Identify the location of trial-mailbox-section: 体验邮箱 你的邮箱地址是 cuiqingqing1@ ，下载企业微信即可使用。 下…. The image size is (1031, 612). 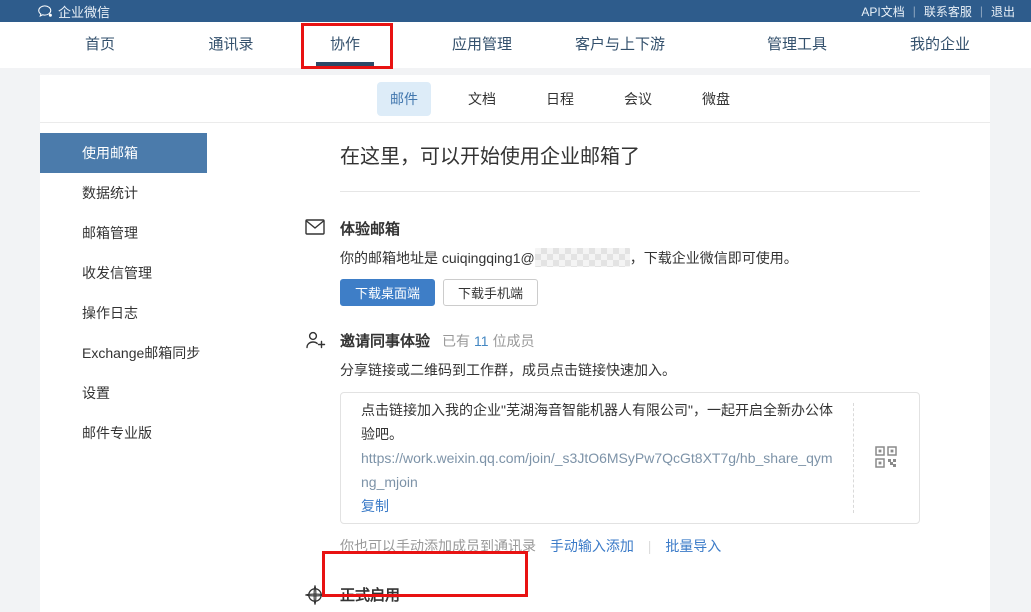
(612, 262).